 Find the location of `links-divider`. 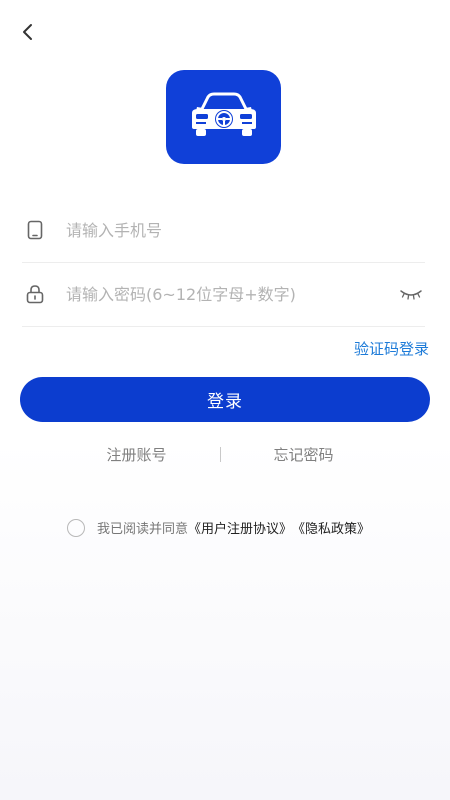

links-divider is located at coordinates (220, 454).